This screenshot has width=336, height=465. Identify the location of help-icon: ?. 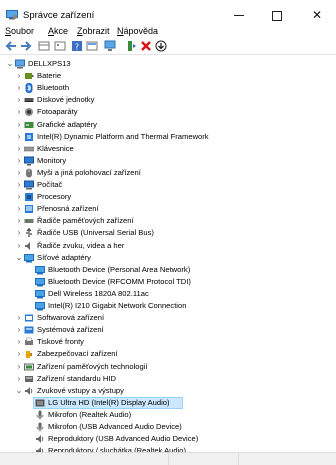
(77, 46).